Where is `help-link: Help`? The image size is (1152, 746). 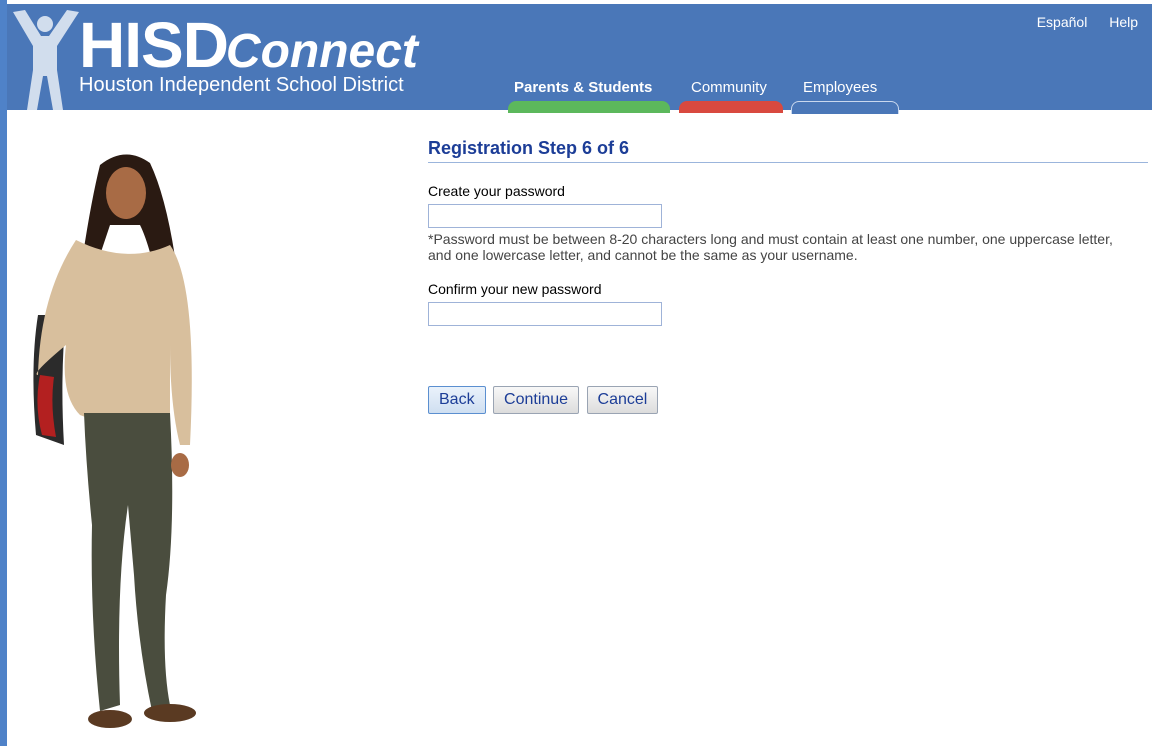 help-link: Help is located at coordinates (1123, 22).